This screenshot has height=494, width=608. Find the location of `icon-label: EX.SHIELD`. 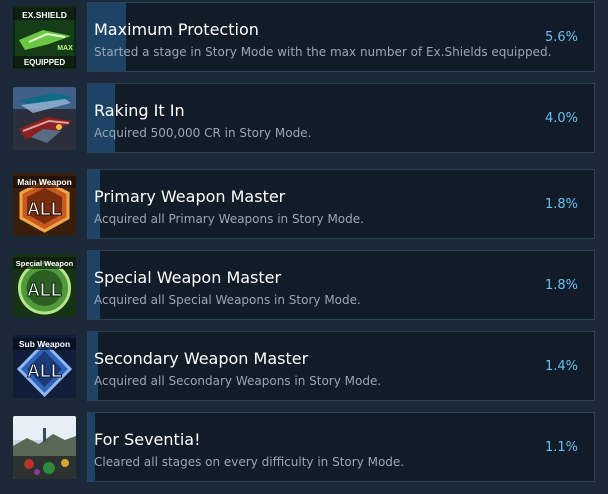

icon-label: EX.SHIELD is located at coordinates (44, 15).